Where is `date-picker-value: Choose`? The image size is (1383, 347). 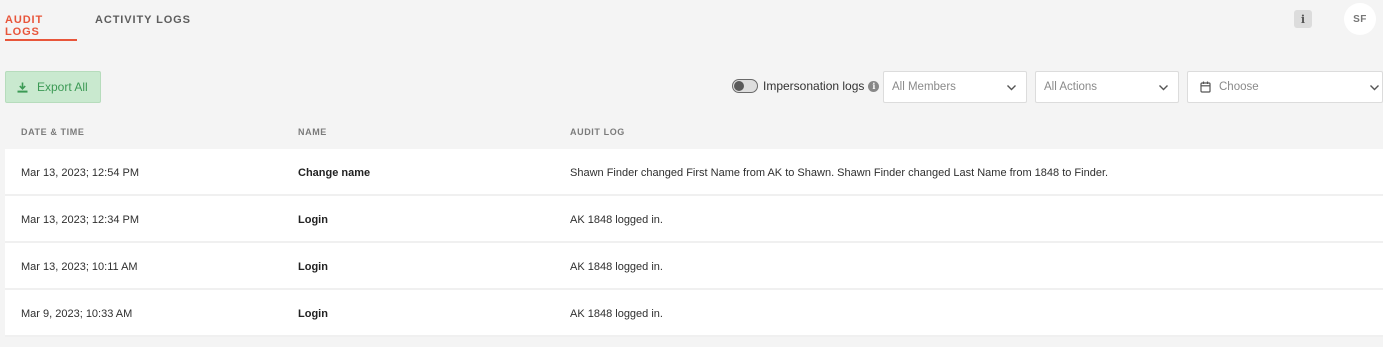
date-picker-value: Choose is located at coordinates (1239, 87).